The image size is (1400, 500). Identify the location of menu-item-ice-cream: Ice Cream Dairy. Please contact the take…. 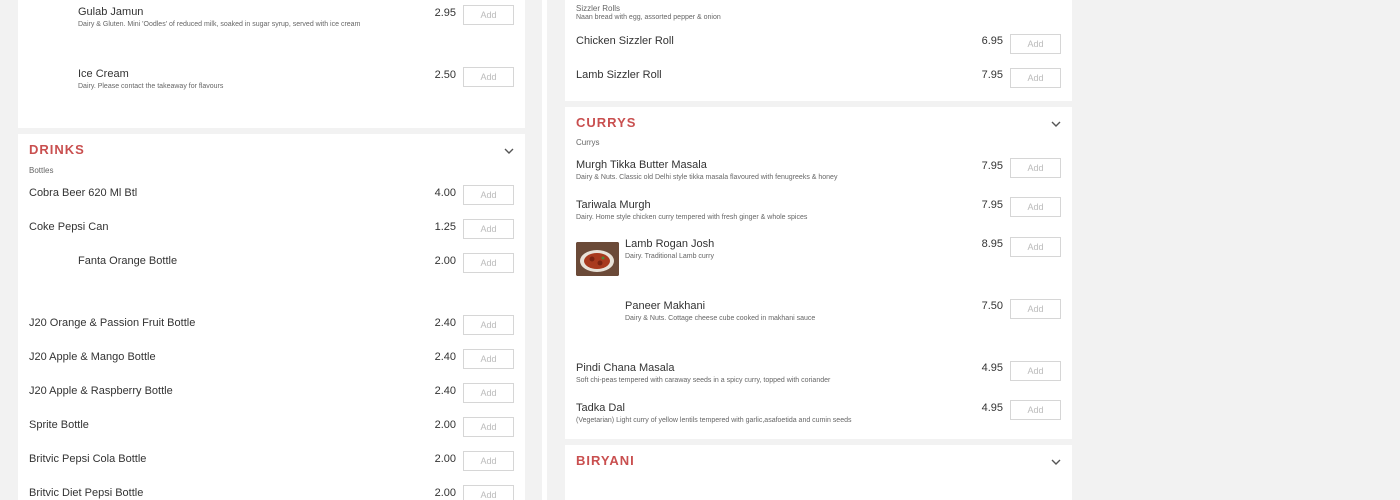
(150, 79).